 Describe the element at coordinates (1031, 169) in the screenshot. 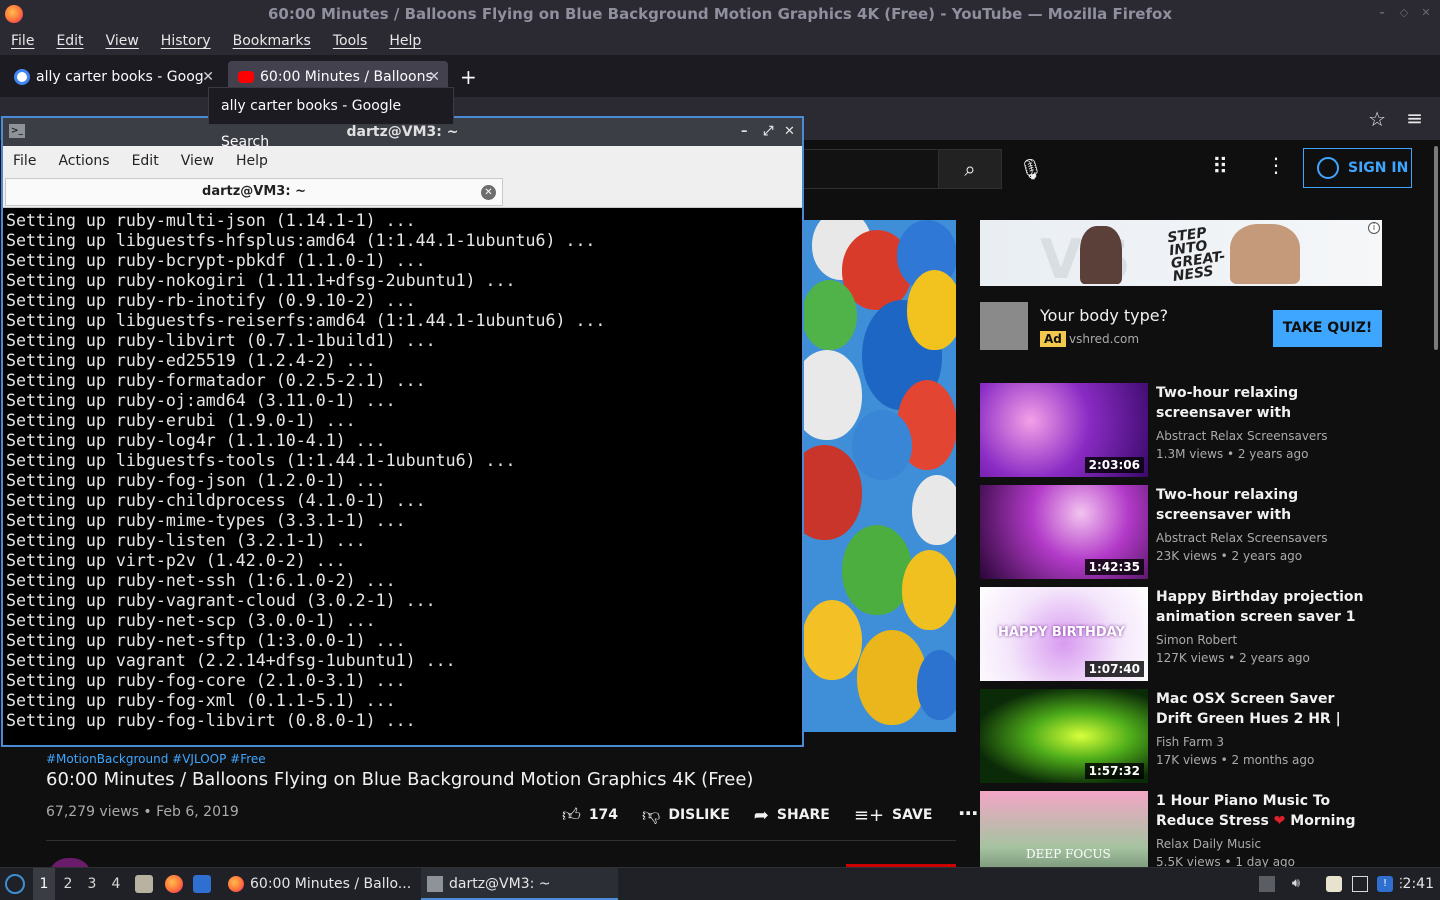

I see `microphone-icon: 🎙` at that location.